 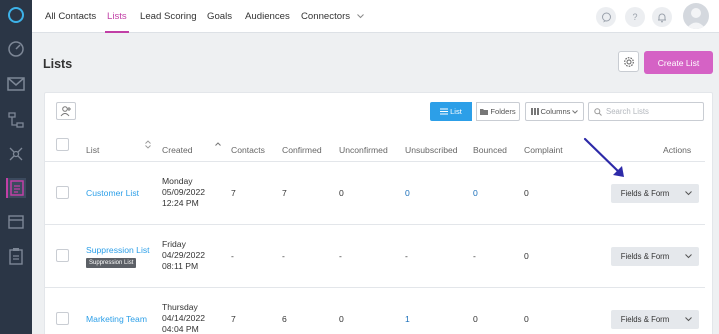 I want to click on view-list-toggle: List, so click(x=451, y=111).